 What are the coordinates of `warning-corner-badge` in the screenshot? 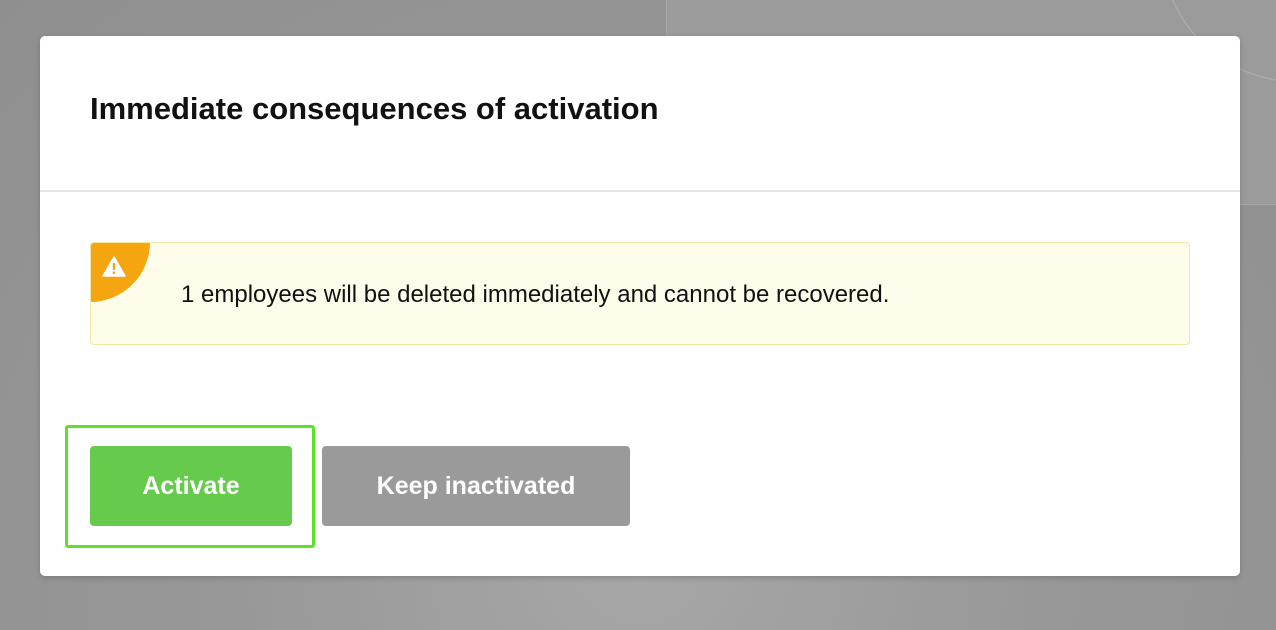 It's located at (120, 272).